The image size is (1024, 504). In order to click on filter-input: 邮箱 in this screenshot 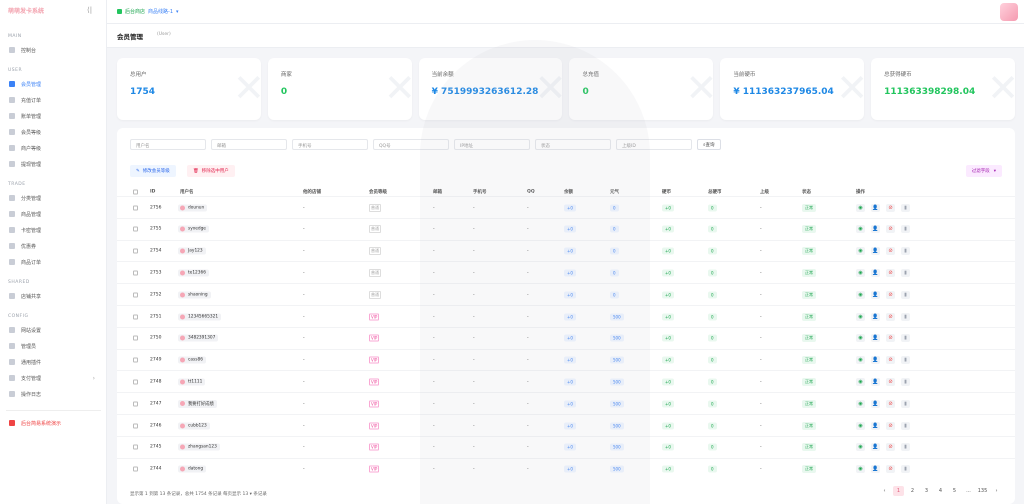, I will do `click(249, 144)`.